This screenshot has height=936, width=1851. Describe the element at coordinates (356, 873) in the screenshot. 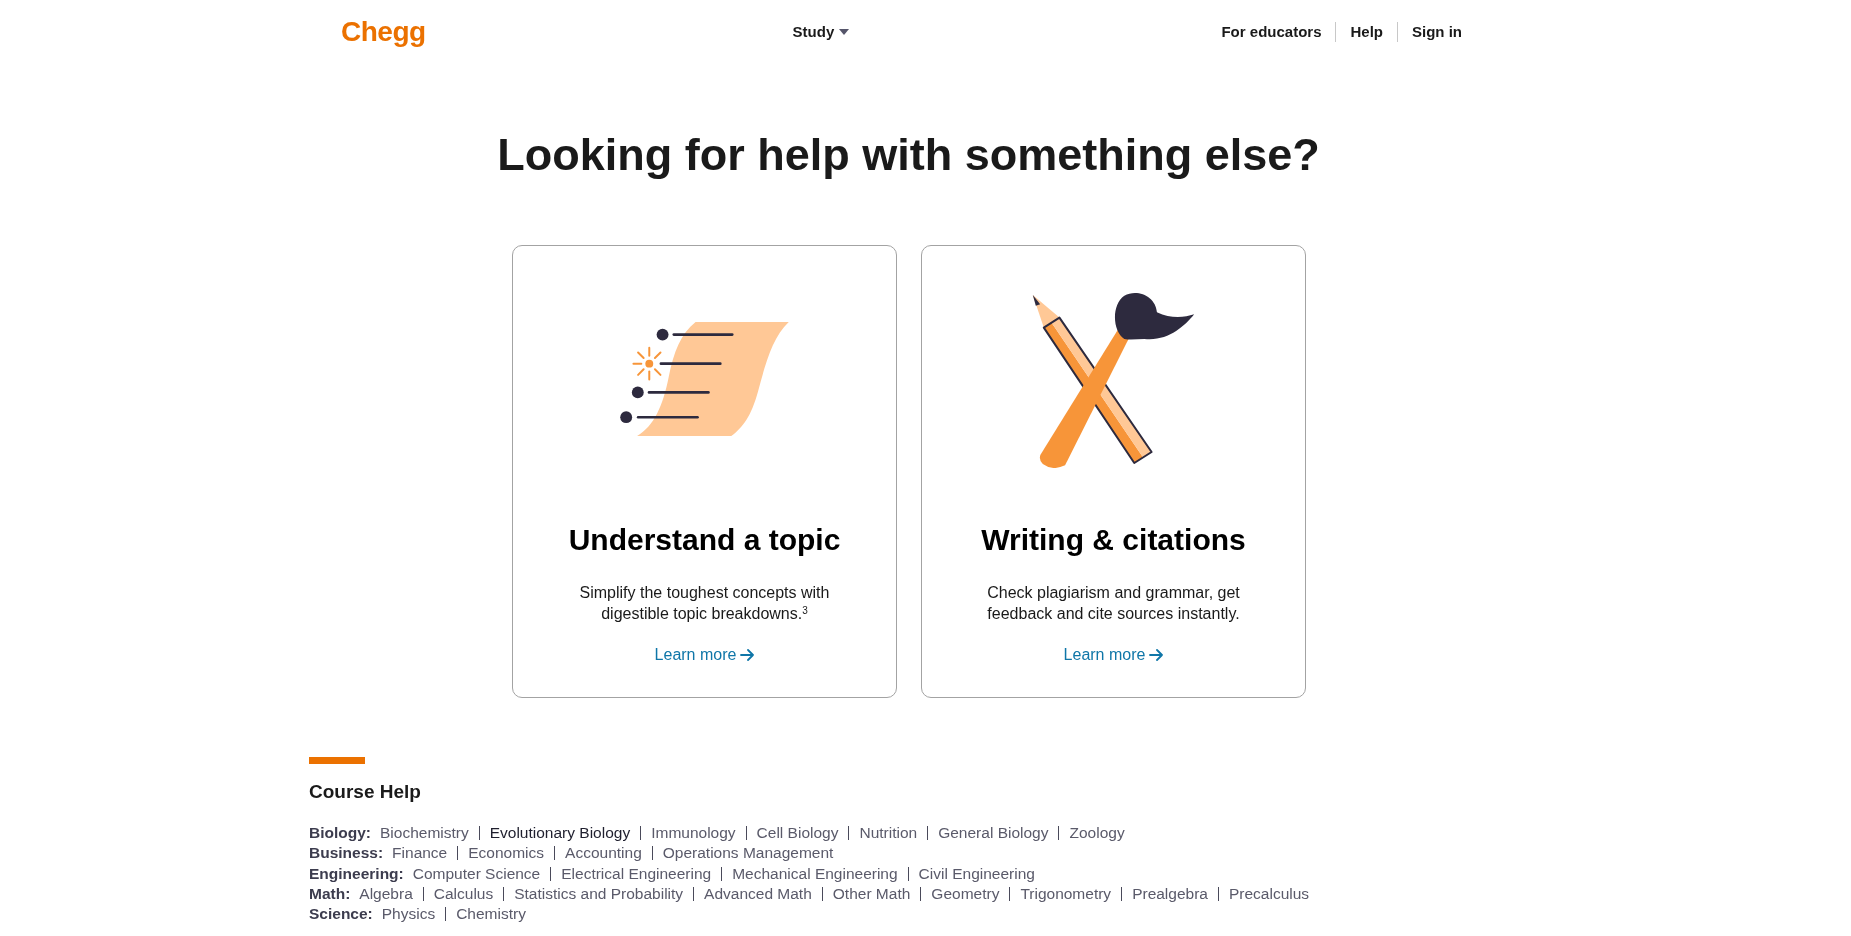

I see `category-label: Engineering:` at that location.